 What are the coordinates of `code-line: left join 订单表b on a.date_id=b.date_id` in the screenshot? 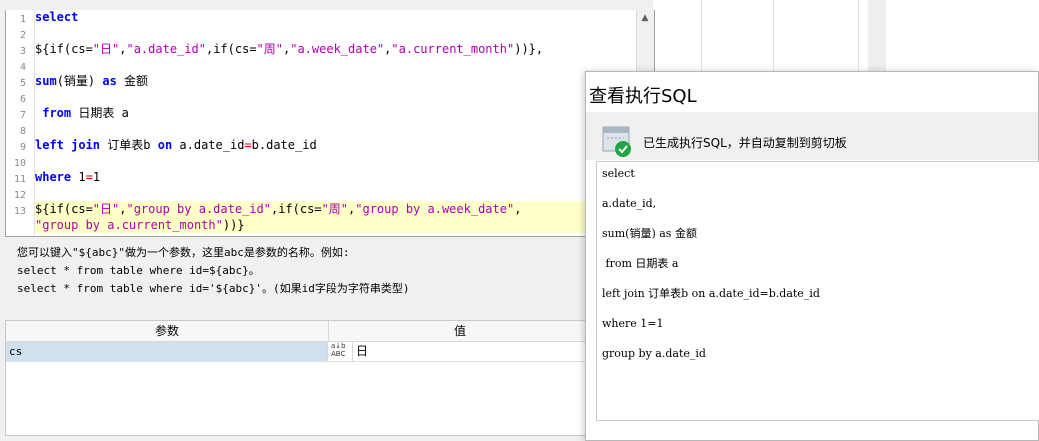 It's located at (334, 145).